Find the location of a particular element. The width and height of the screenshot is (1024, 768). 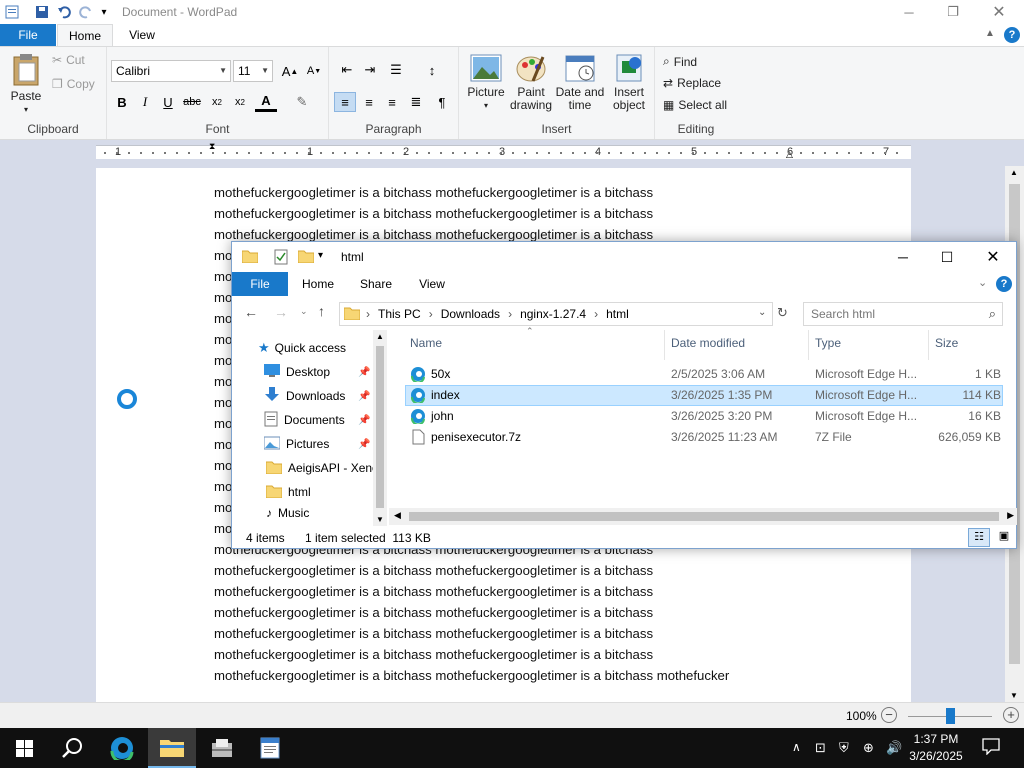

tab-view: View is located at coordinates (142, 35).